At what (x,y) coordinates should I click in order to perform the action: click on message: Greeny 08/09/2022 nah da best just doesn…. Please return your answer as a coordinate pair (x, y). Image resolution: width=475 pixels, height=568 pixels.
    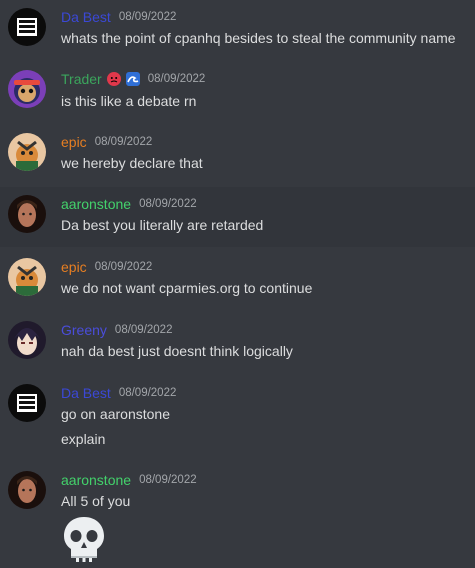
    Looking at the image, I should click on (237, 343).